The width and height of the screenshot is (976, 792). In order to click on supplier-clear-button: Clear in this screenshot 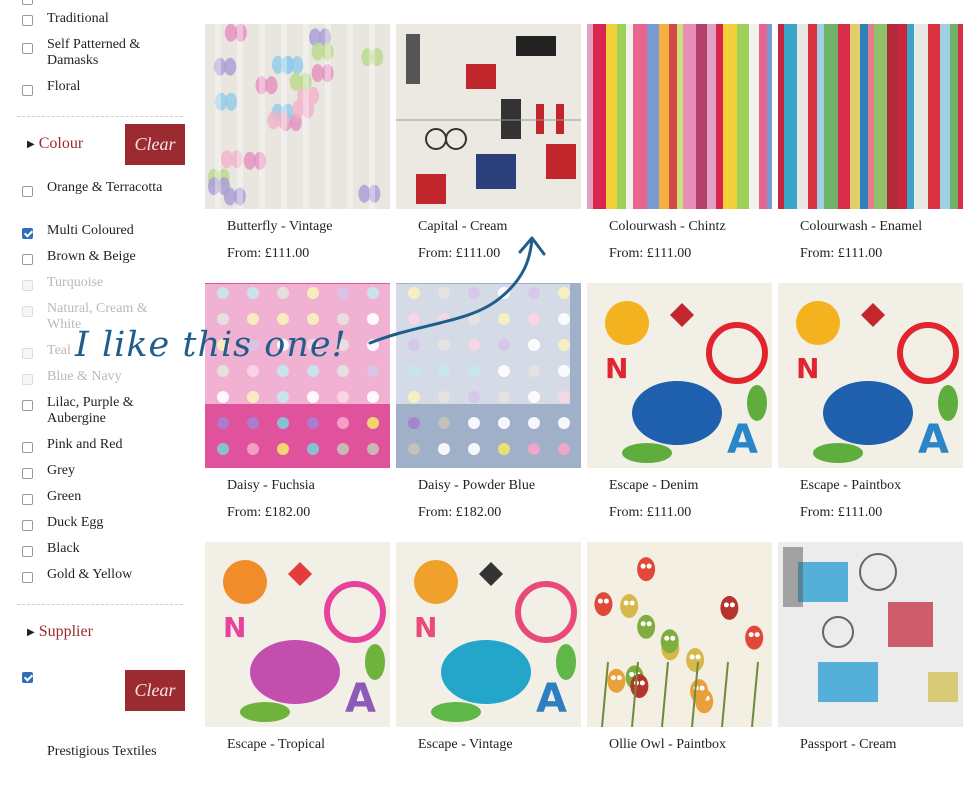, I will do `click(155, 690)`.